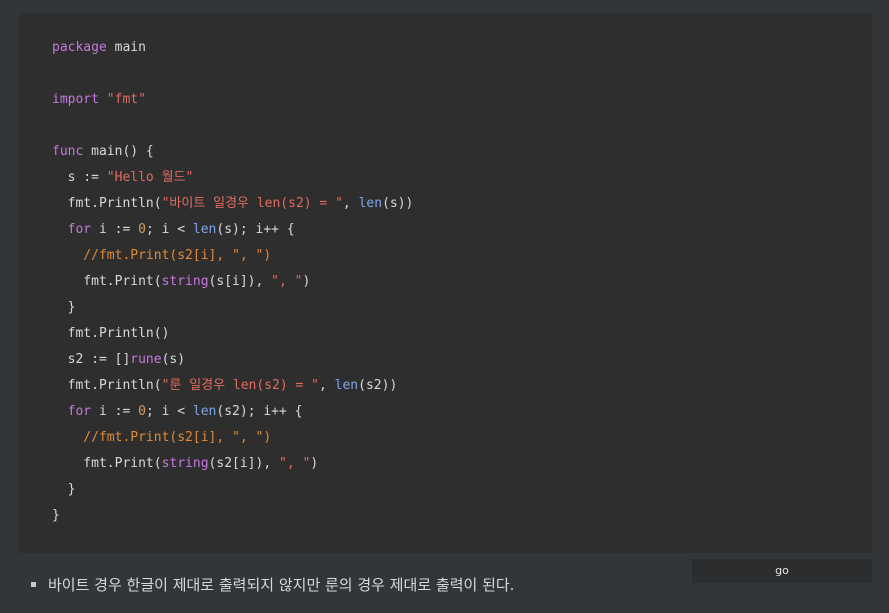  Describe the element at coordinates (255, 229) in the screenshot. I see `code-token: (s); i++ {` at that location.